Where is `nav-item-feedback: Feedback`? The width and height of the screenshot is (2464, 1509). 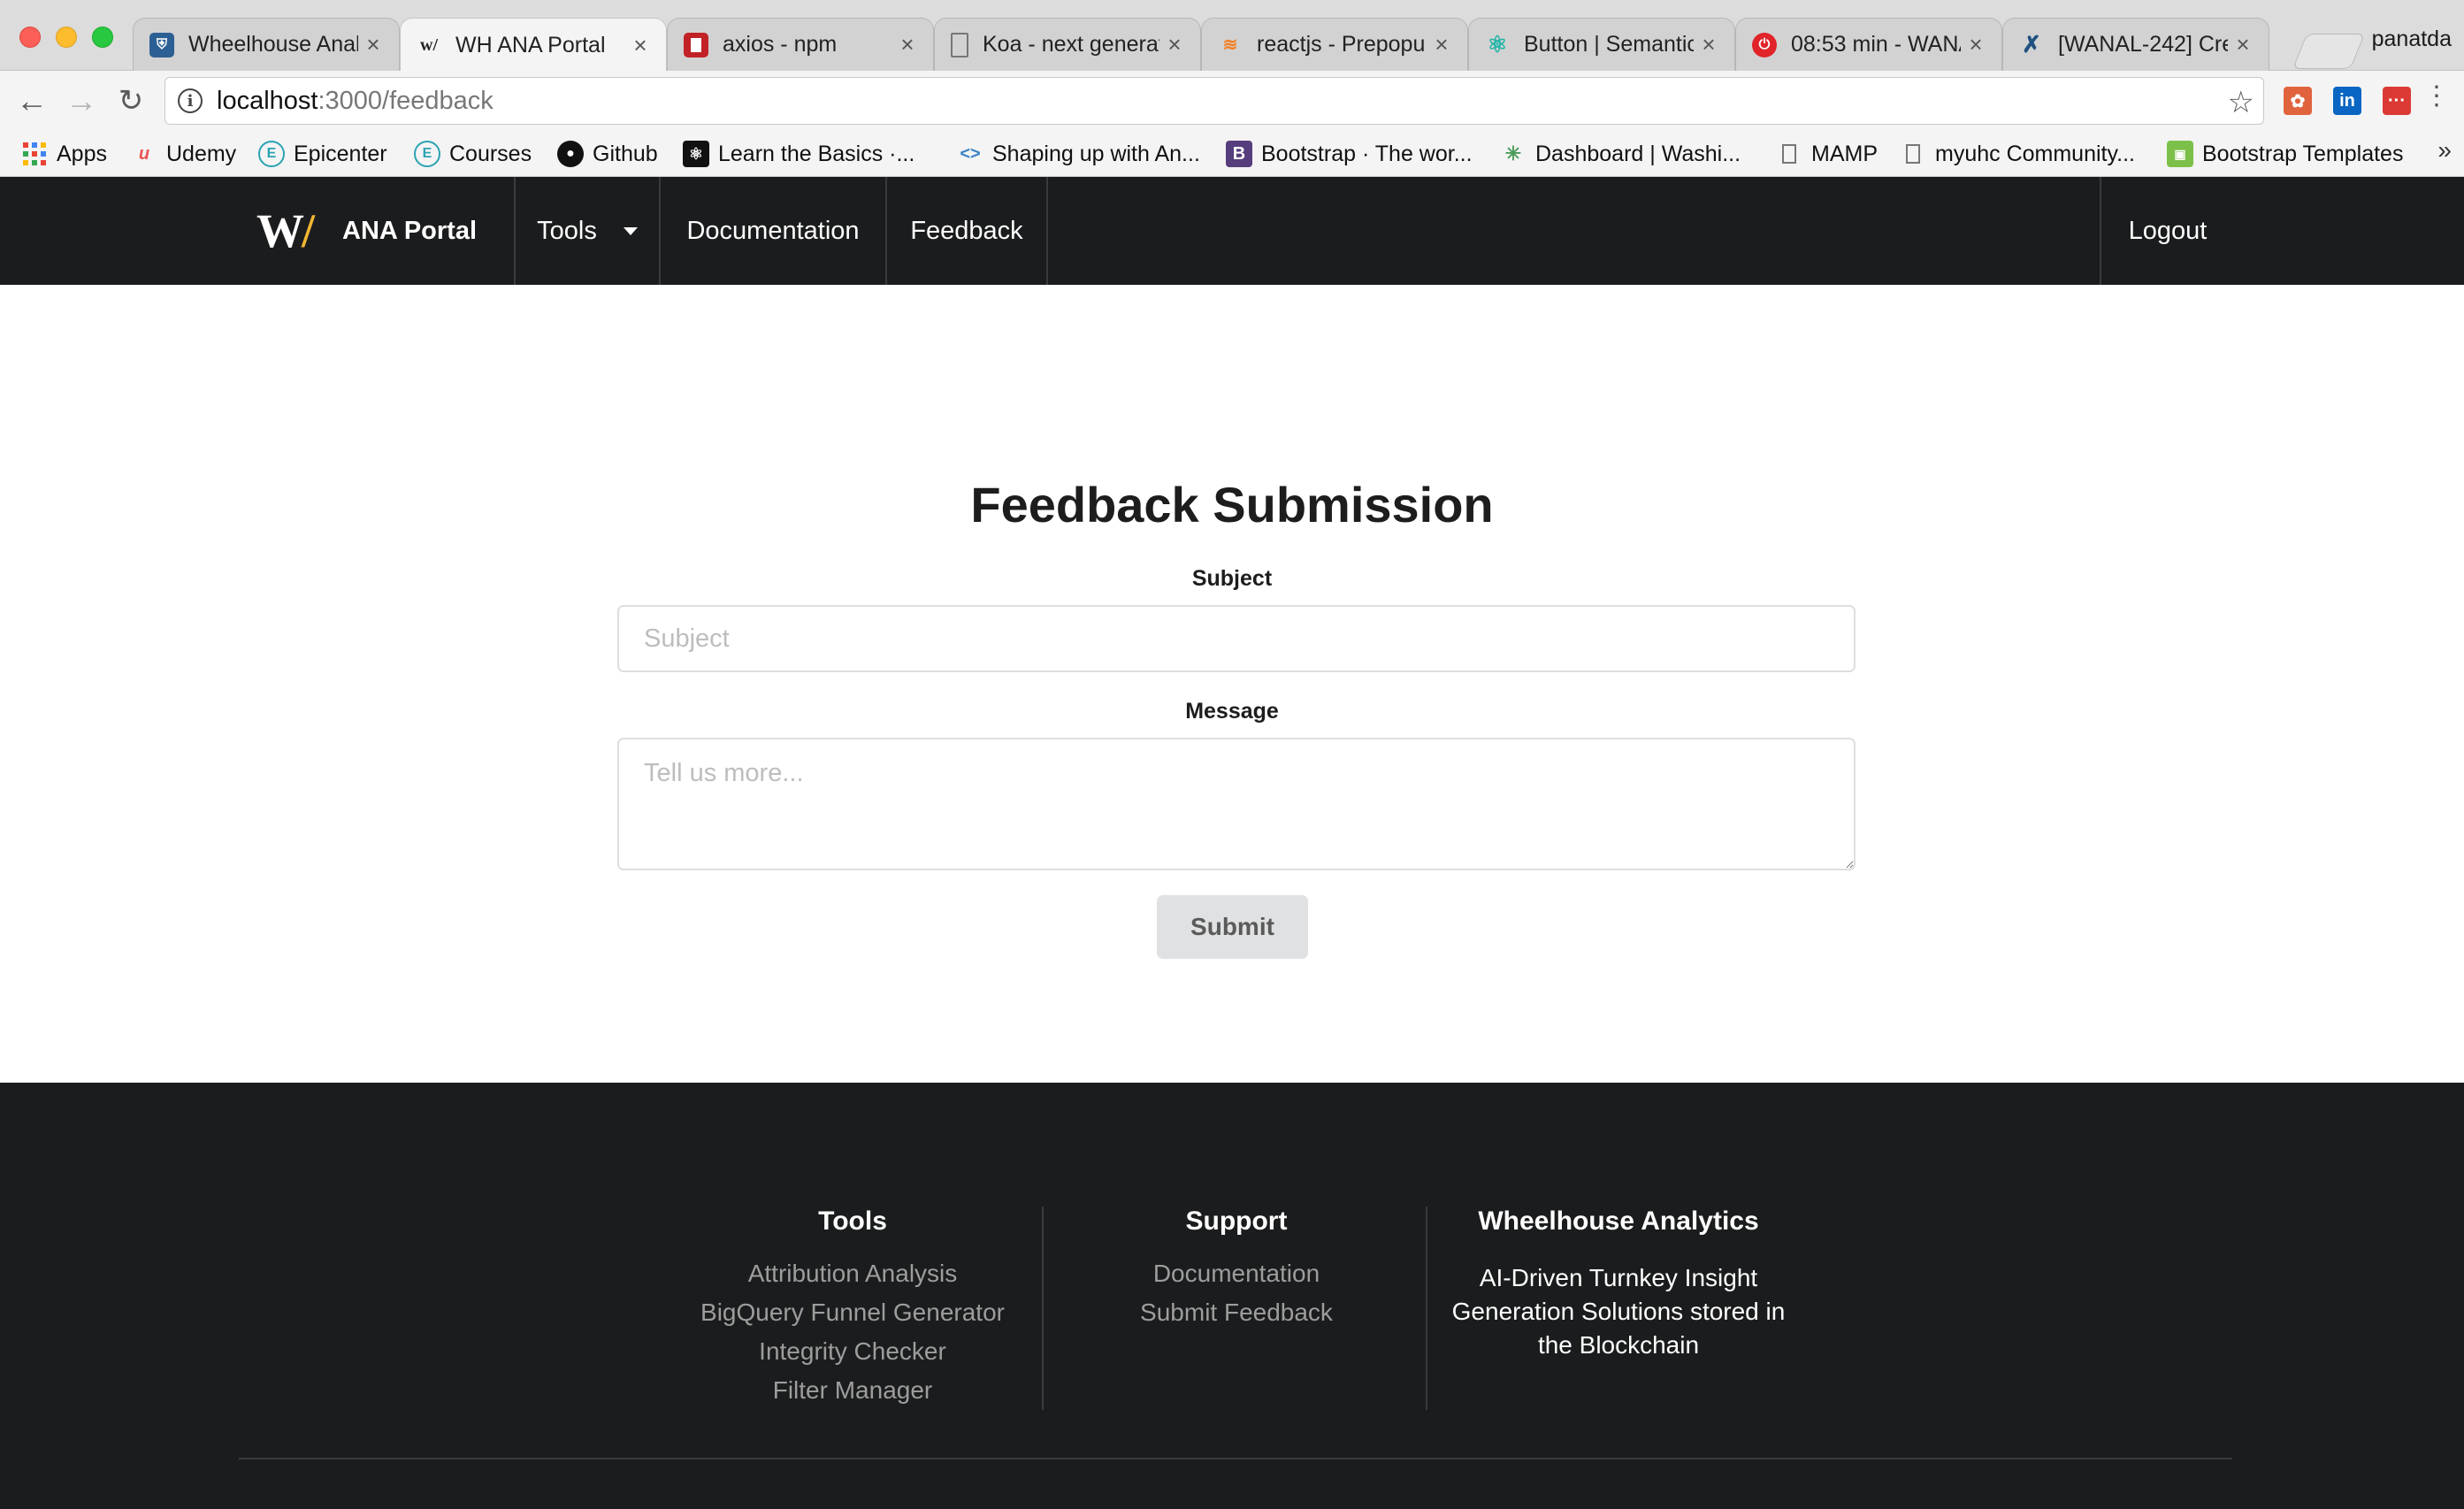 nav-item-feedback: Feedback is located at coordinates (966, 231).